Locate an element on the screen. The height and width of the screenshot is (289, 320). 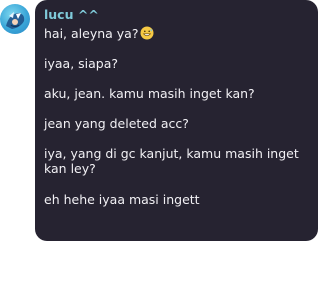
message-1-text: hai, aleyna ya? is located at coordinates (91, 33).